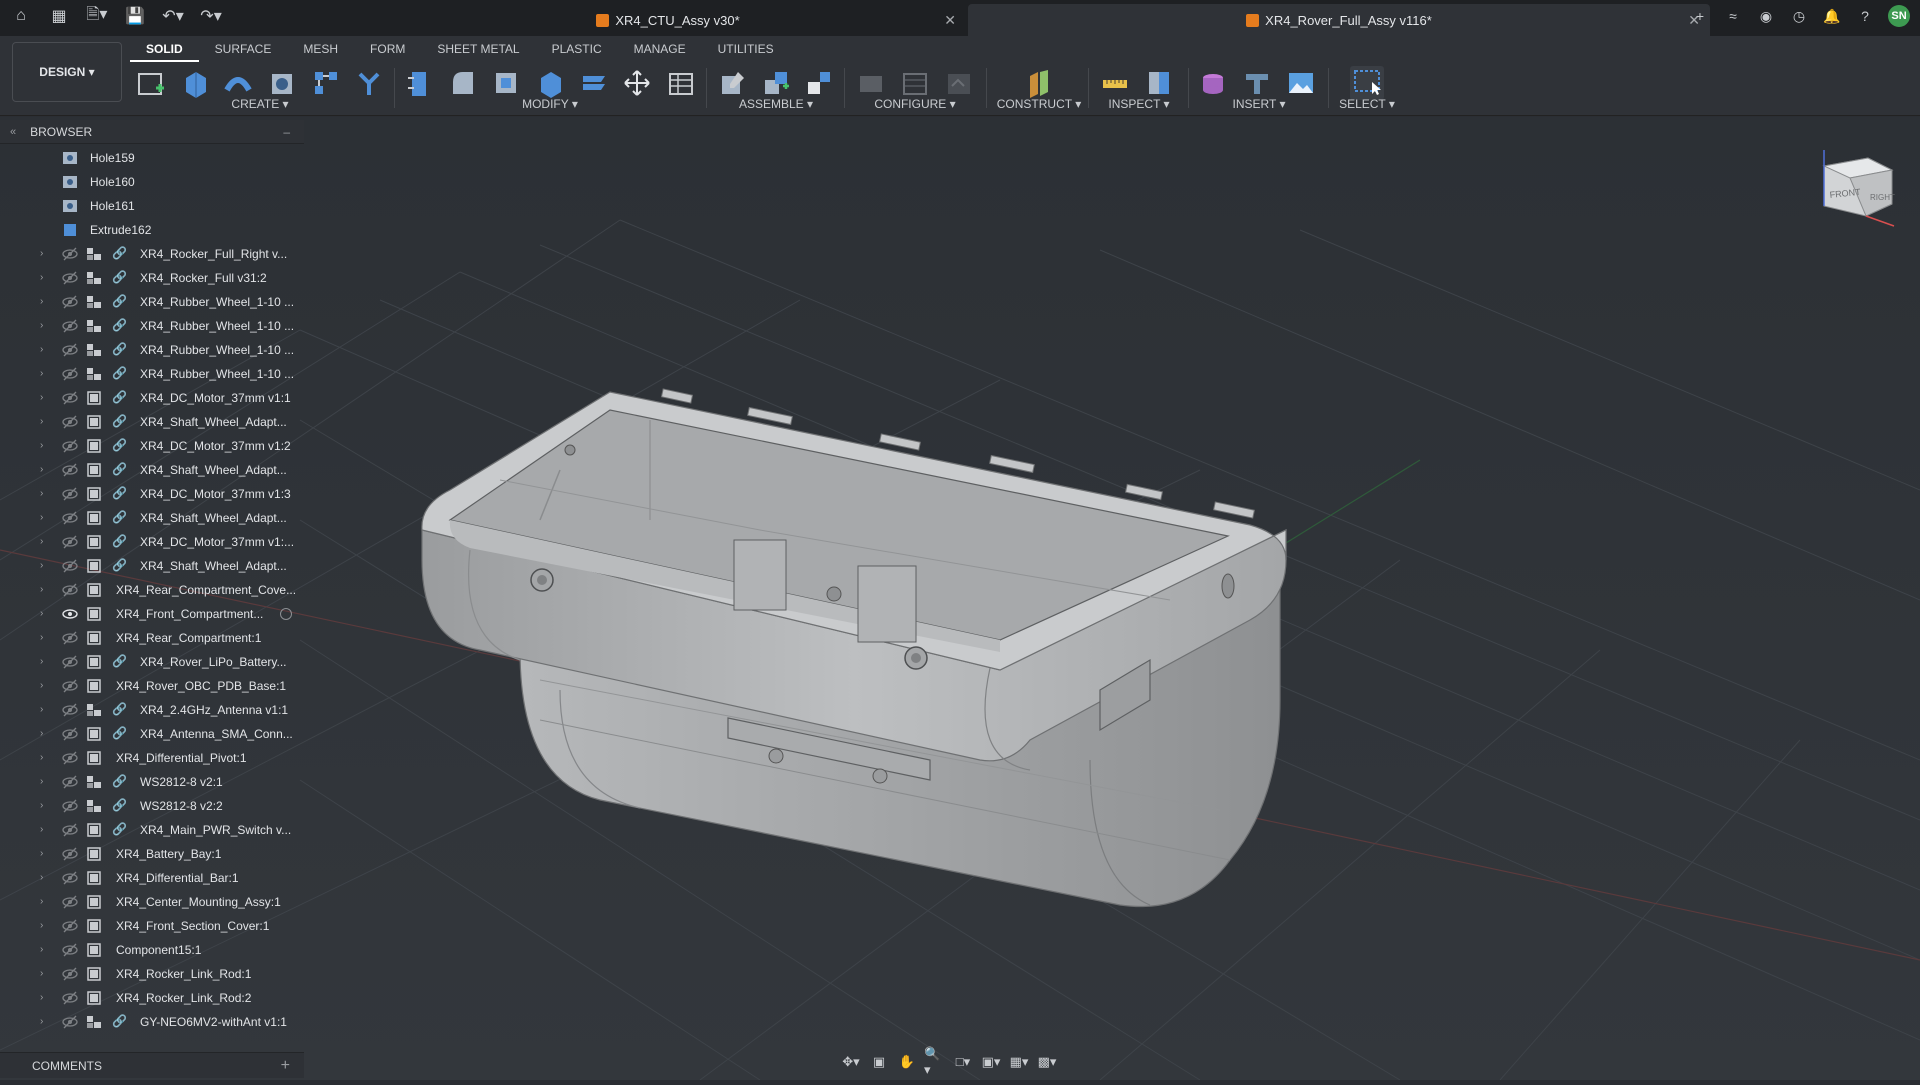  What do you see at coordinates (907, 1062) in the screenshot?
I see `pan-icon: ✋` at bounding box center [907, 1062].